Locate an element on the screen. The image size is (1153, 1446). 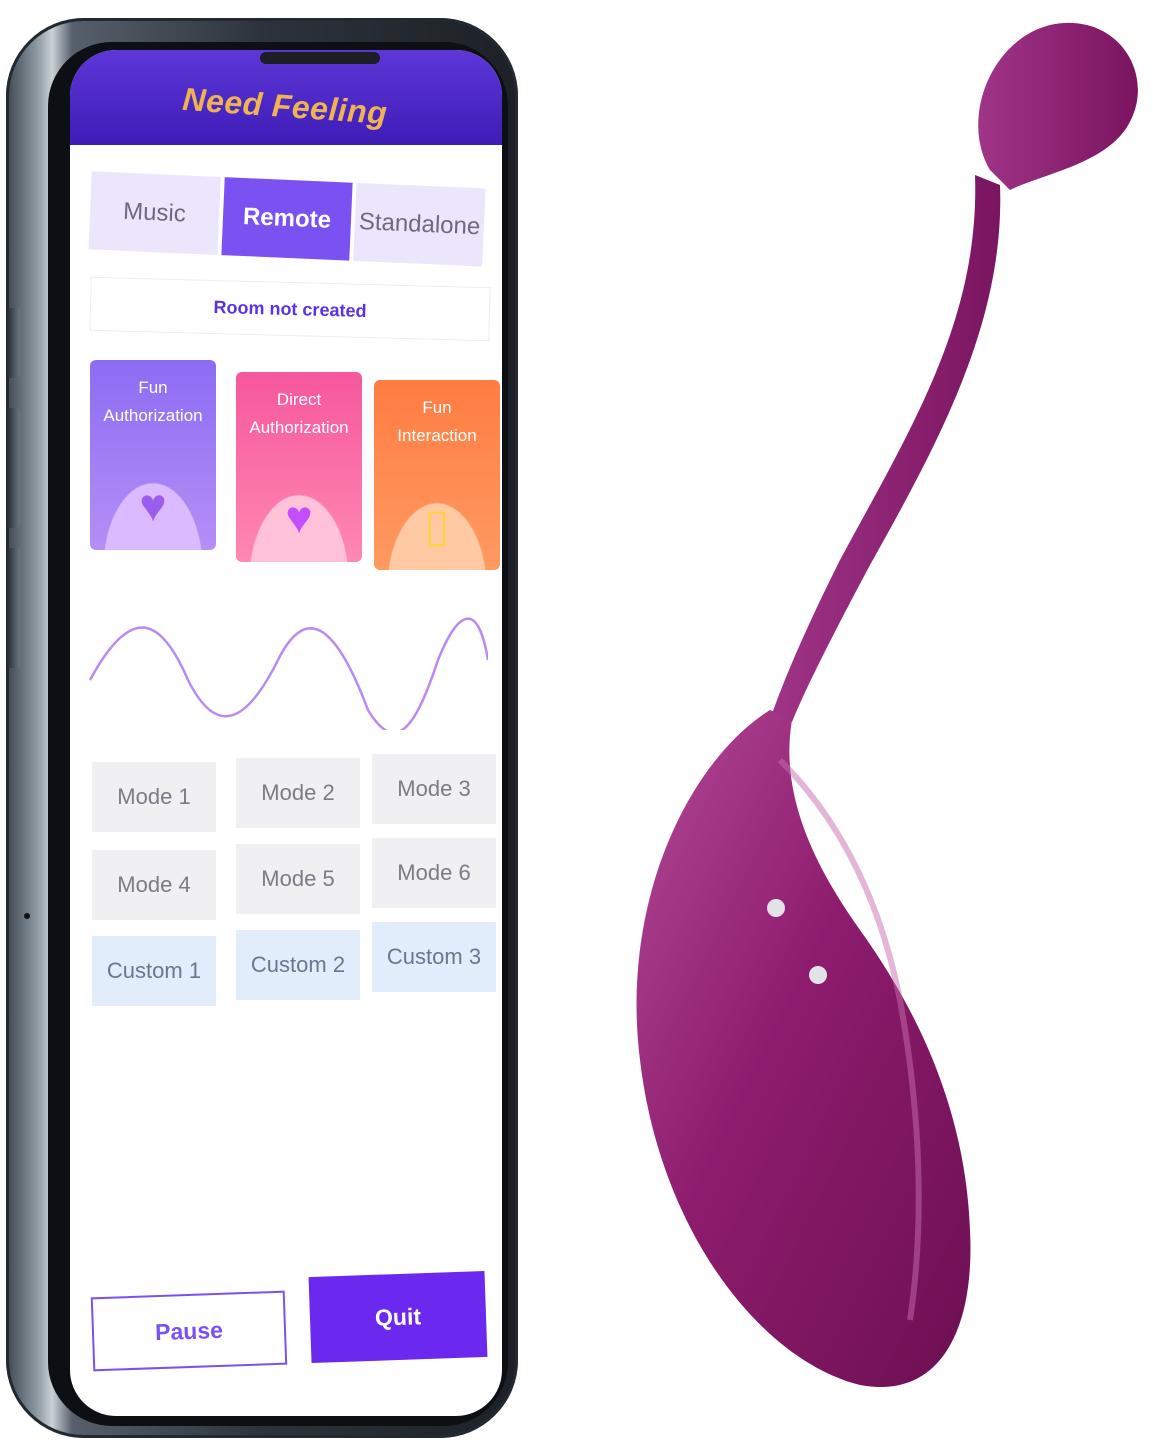
tab-standalone: Standalone is located at coordinates (419, 224).